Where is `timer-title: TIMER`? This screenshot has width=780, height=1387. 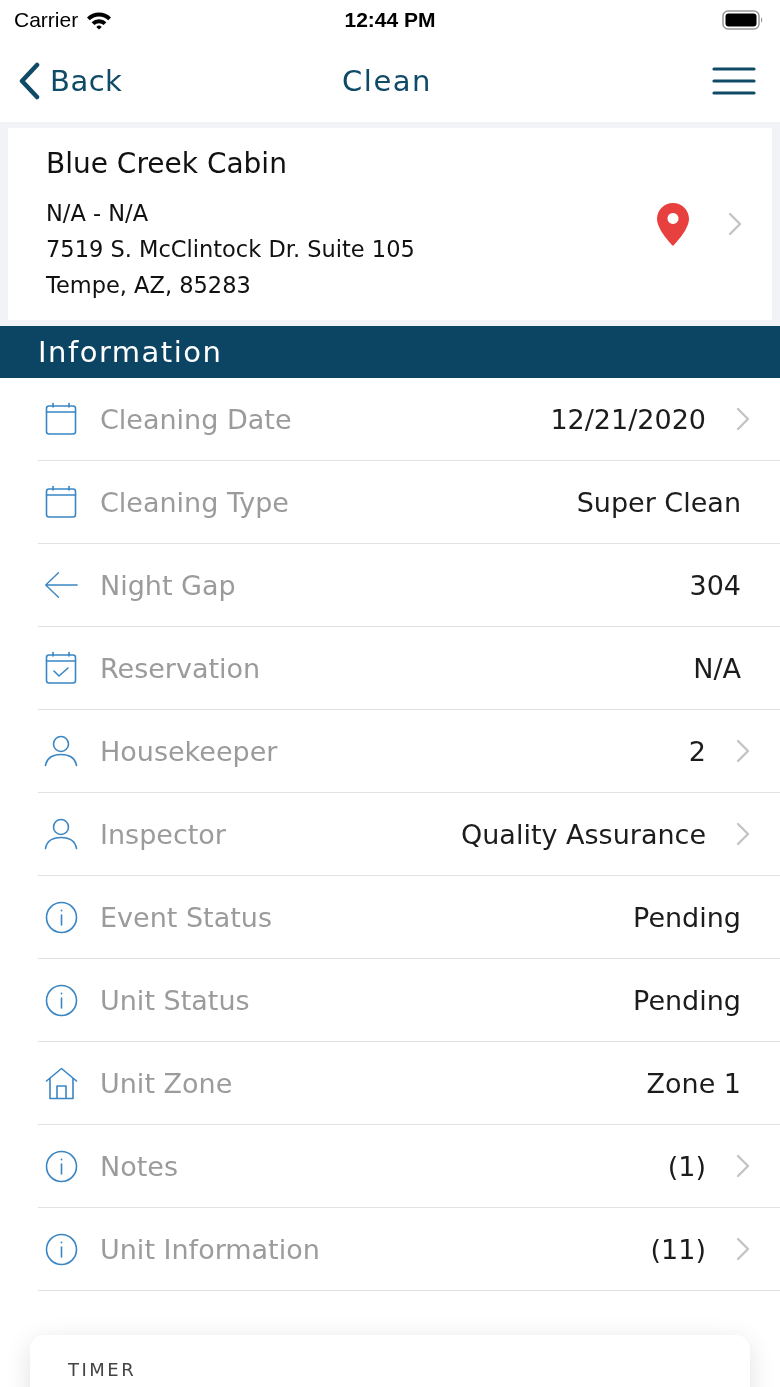
timer-title: TIMER is located at coordinates (102, 1369).